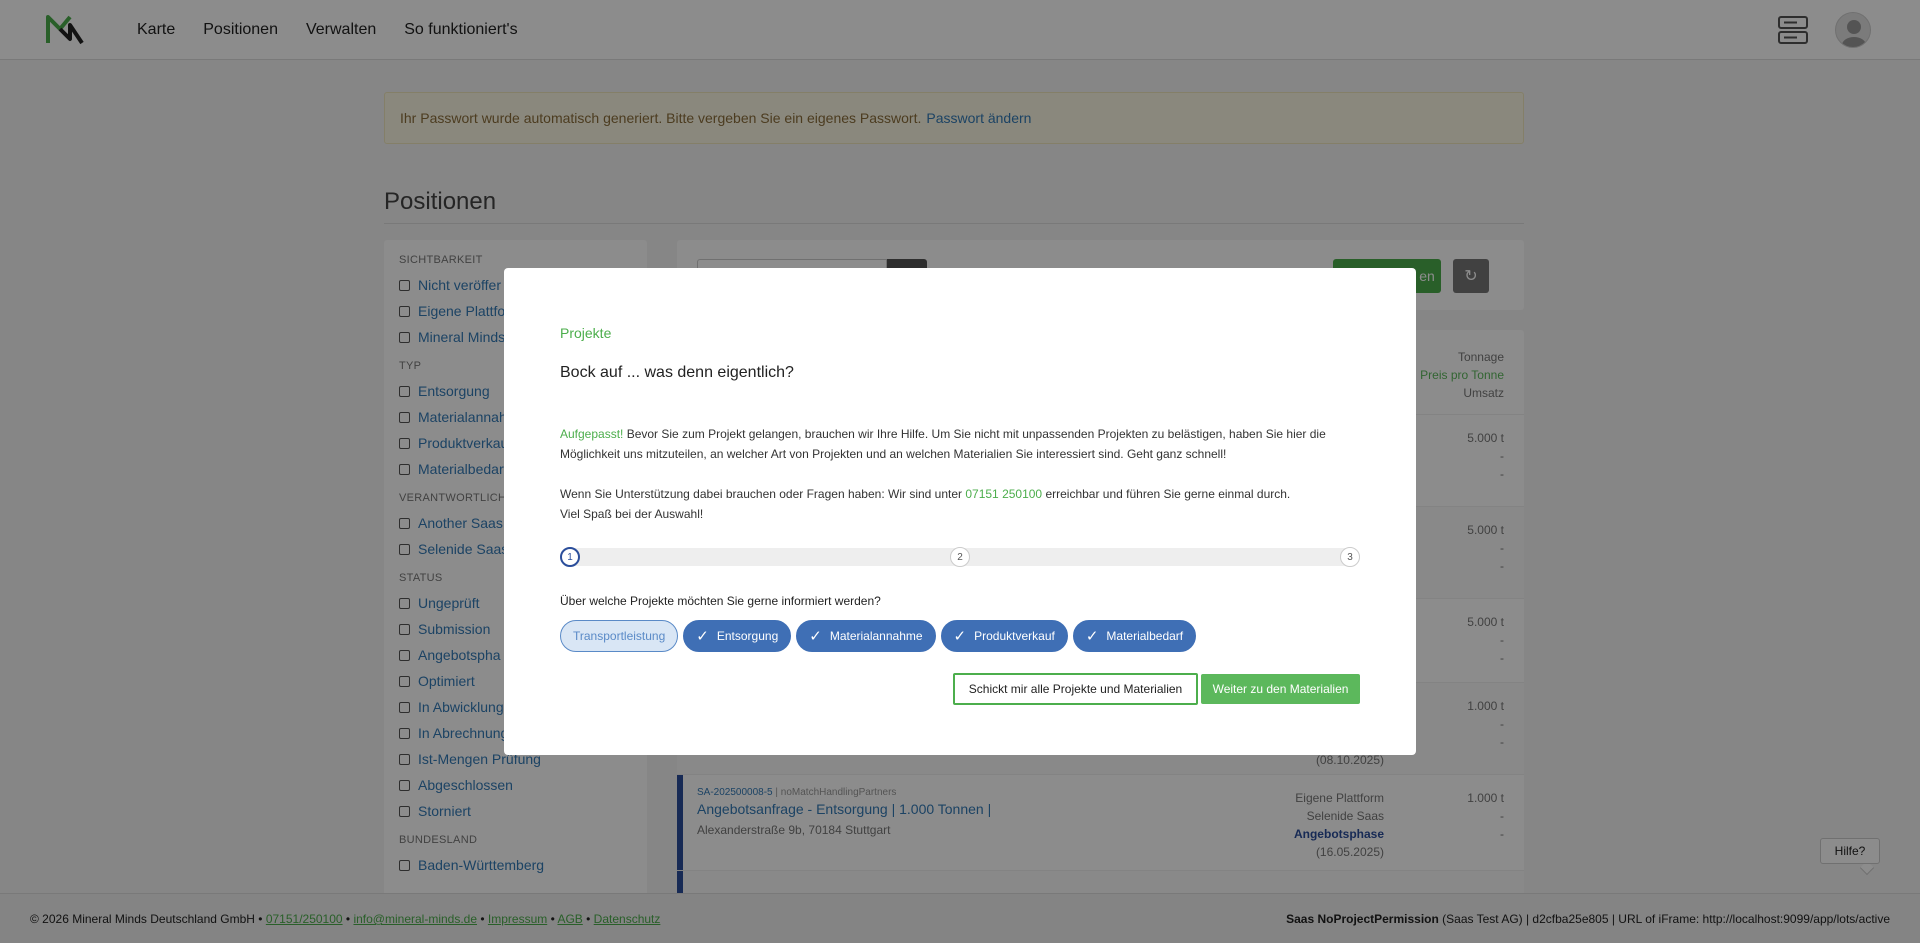  What do you see at coordinates (1014, 636) in the screenshot?
I see `chip-label: Produktverkauf` at bounding box center [1014, 636].